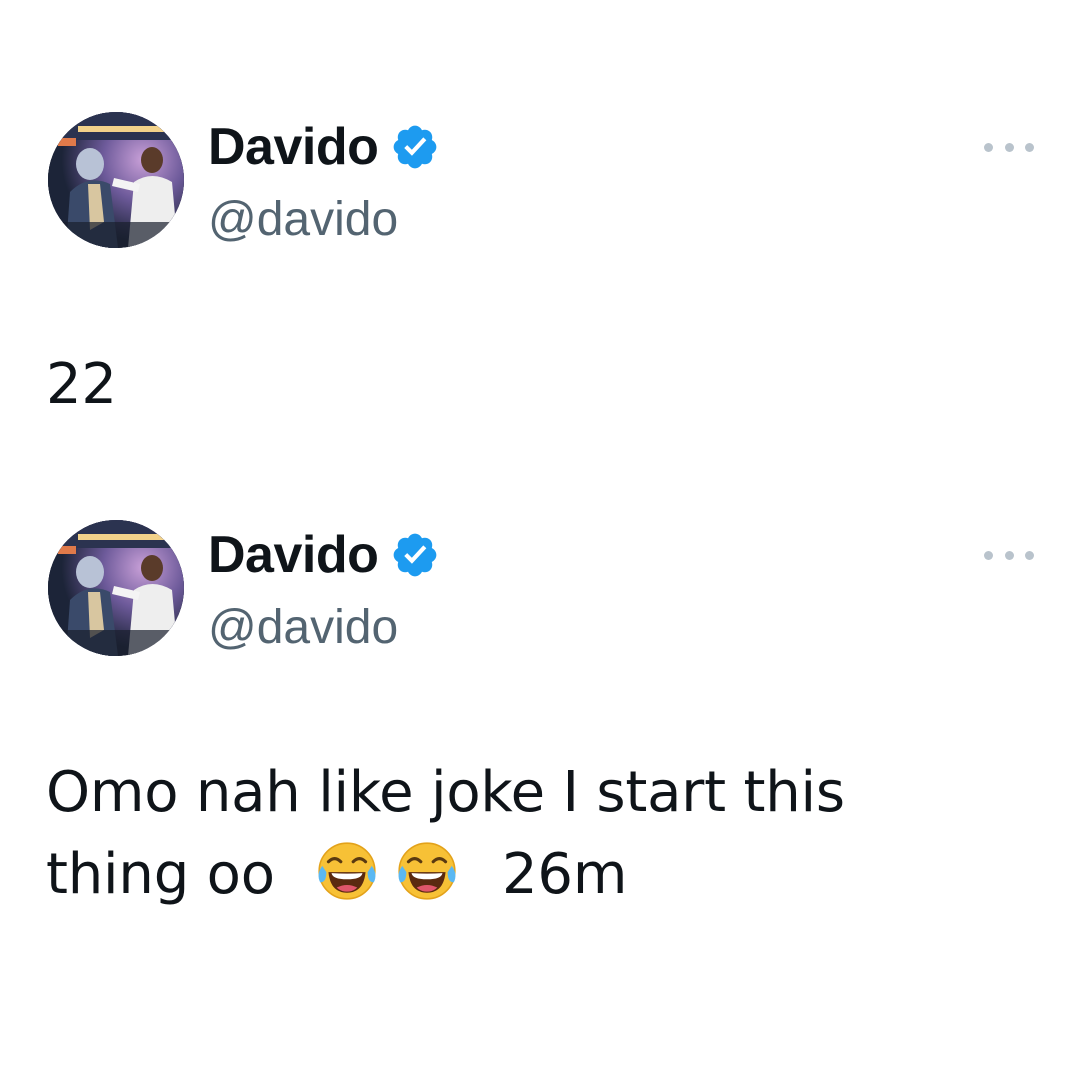 The width and height of the screenshot is (1080, 1080). Describe the element at coordinates (160, 874) in the screenshot. I see `tweet-text-fragment: thing oo` at that location.